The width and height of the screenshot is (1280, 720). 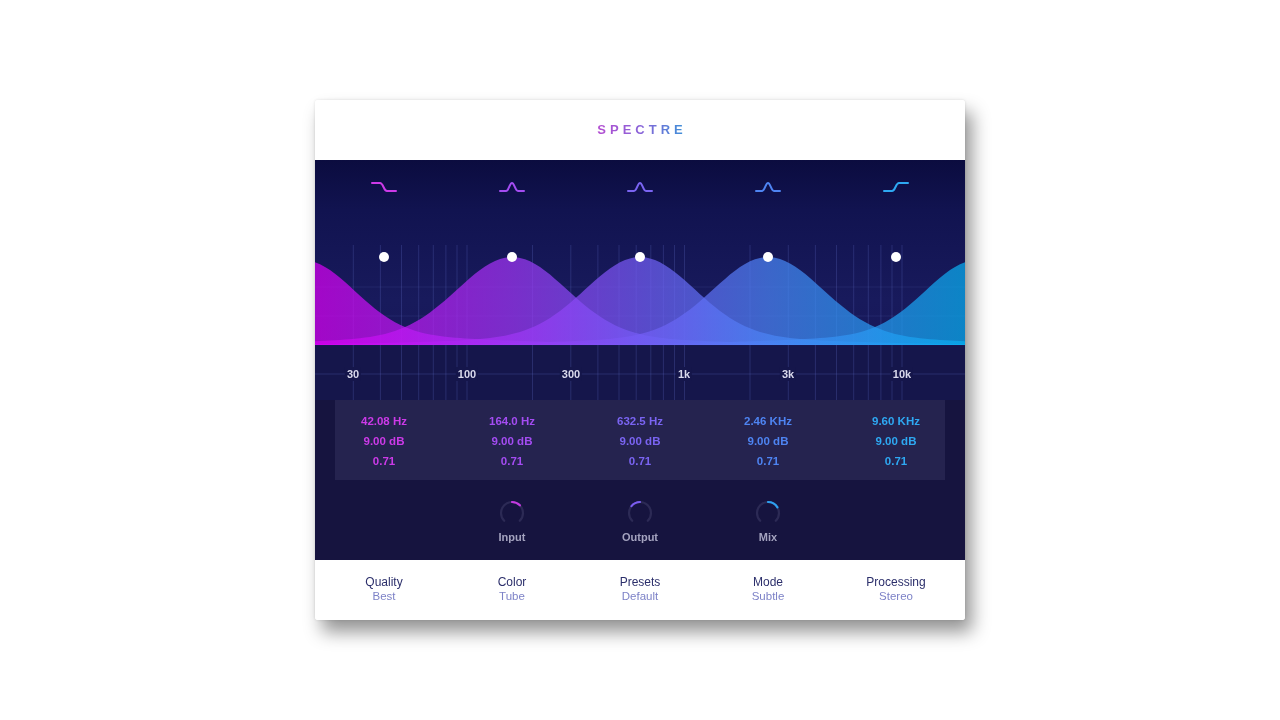 I want to click on band-frequency: 42.08 Hz, so click(x=384, y=421).